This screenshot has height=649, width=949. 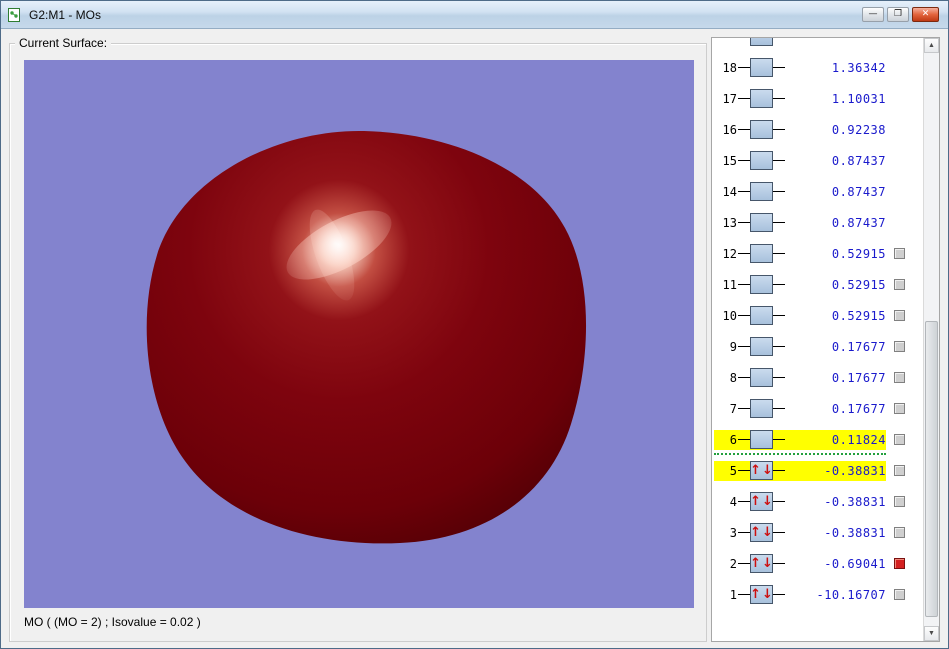 I want to click on mo-level-number: 17, so click(x=729, y=98).